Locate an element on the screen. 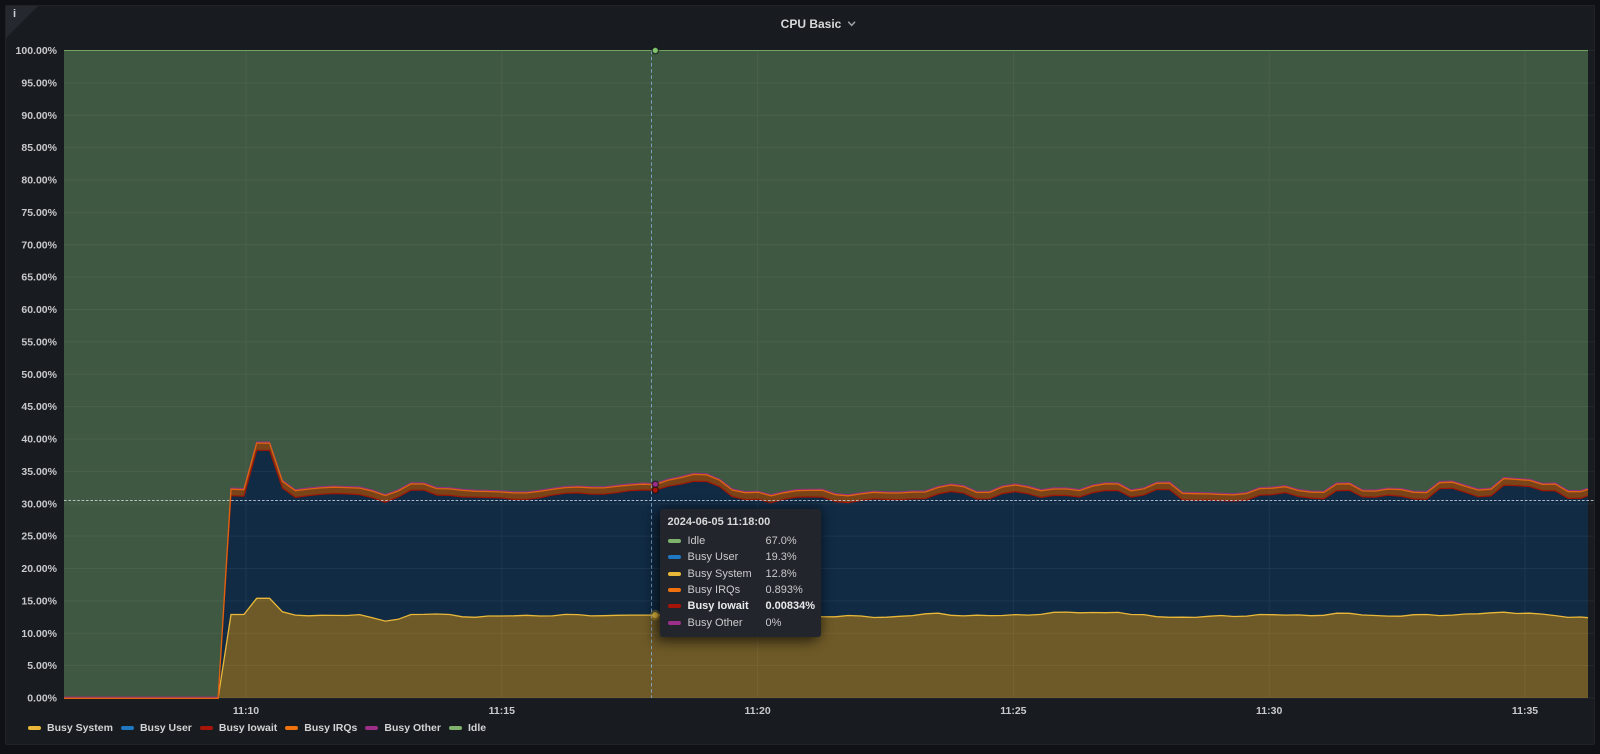  svg-text: 65.00% is located at coordinates (39, 278).